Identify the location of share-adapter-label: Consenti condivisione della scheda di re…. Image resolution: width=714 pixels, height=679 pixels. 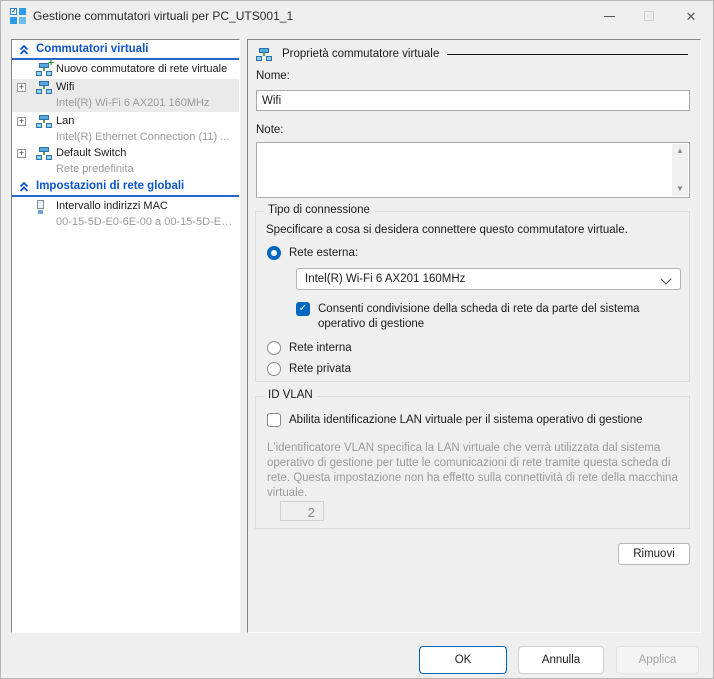
(479, 316).